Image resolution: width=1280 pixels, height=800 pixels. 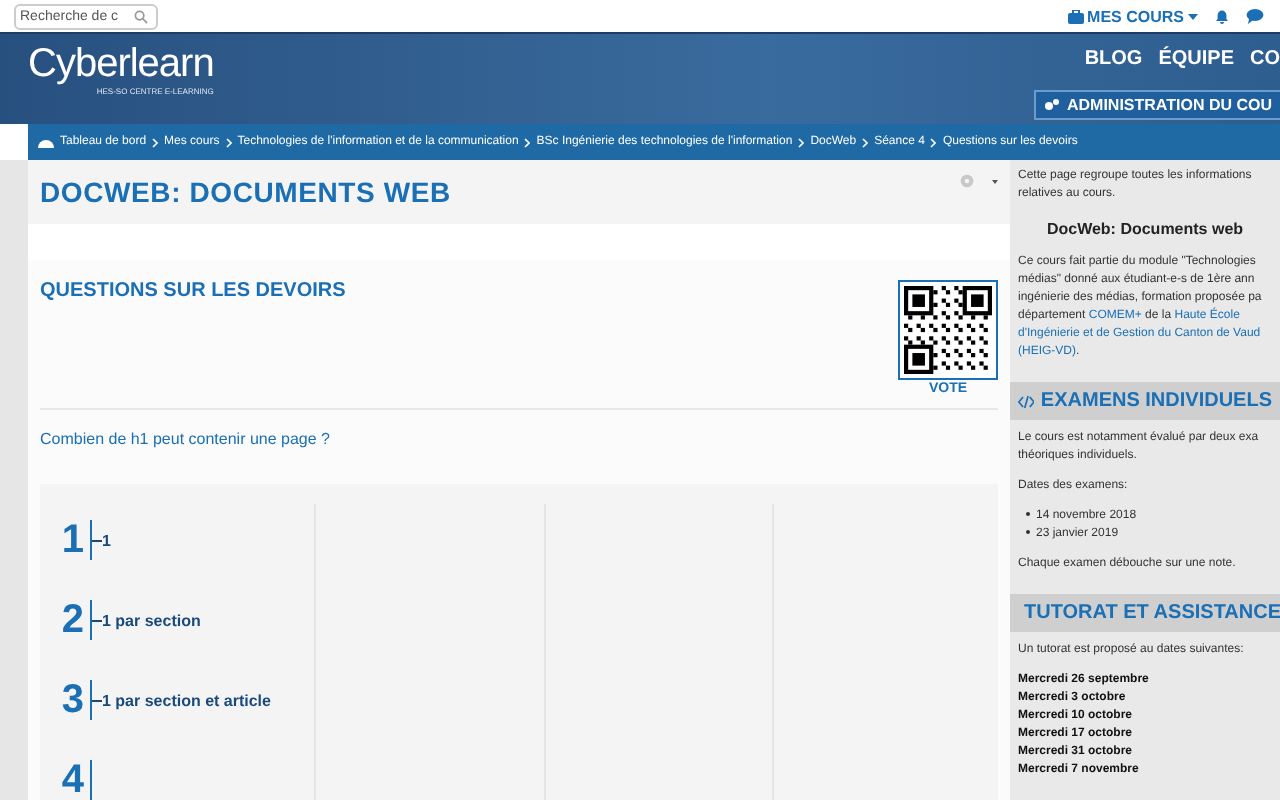 I want to click on logo: Cyberlearn, so click(x=121, y=64).